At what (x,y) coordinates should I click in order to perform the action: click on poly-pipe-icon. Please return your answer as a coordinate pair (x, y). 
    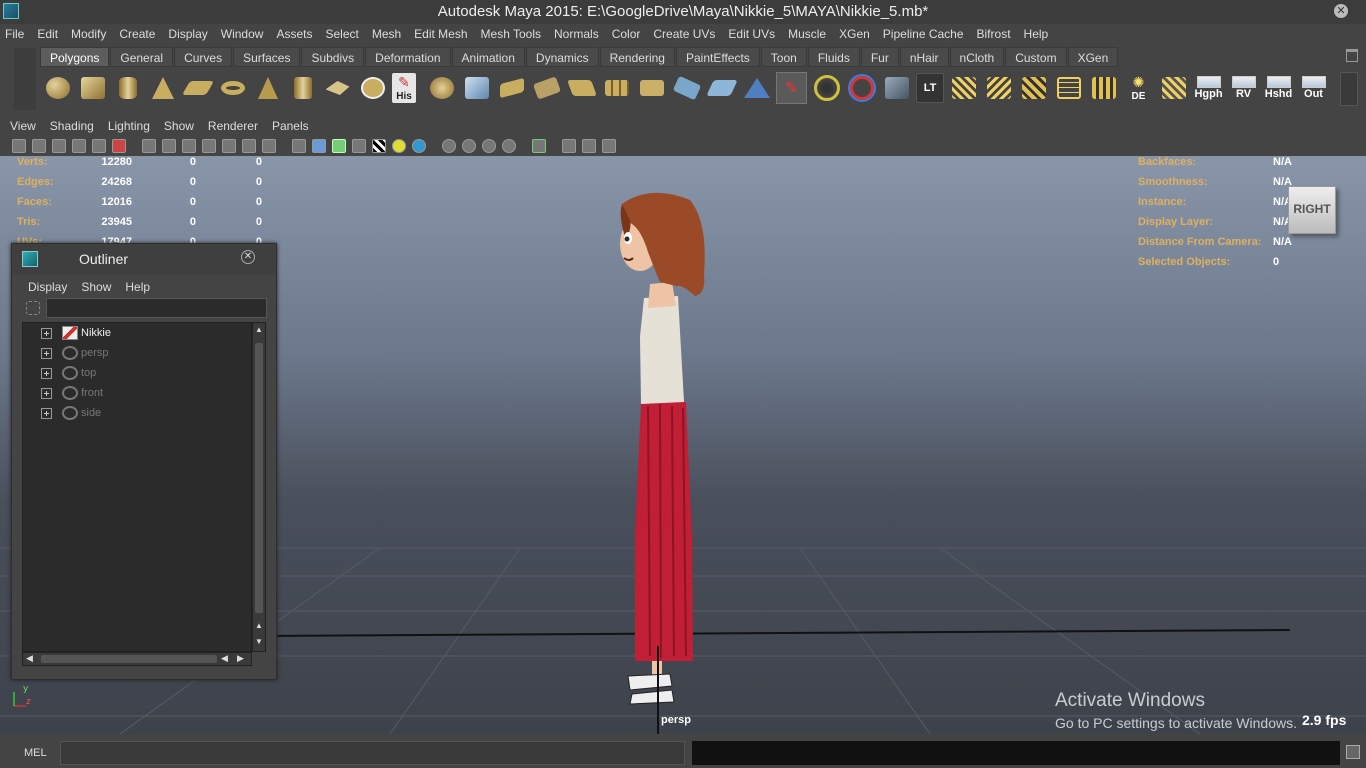
    Looking at the image, I should click on (302, 88).